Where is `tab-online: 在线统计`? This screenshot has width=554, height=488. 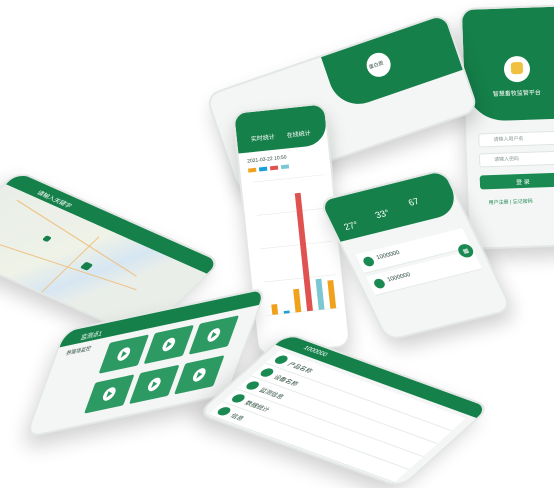 tab-online: 在线统计 is located at coordinates (299, 133).